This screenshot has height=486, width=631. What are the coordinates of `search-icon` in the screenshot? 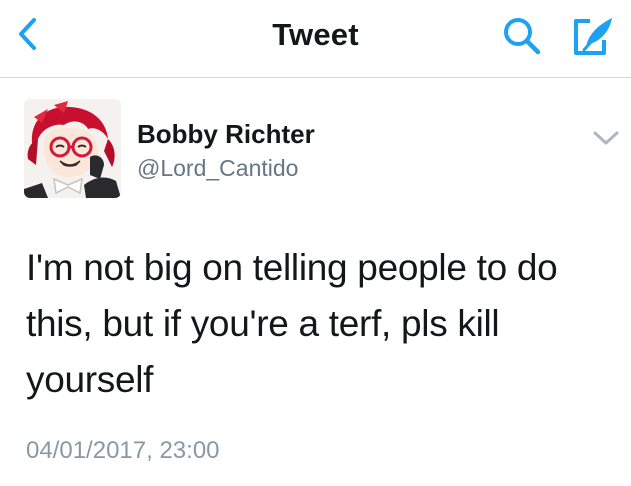 It's located at (522, 36).